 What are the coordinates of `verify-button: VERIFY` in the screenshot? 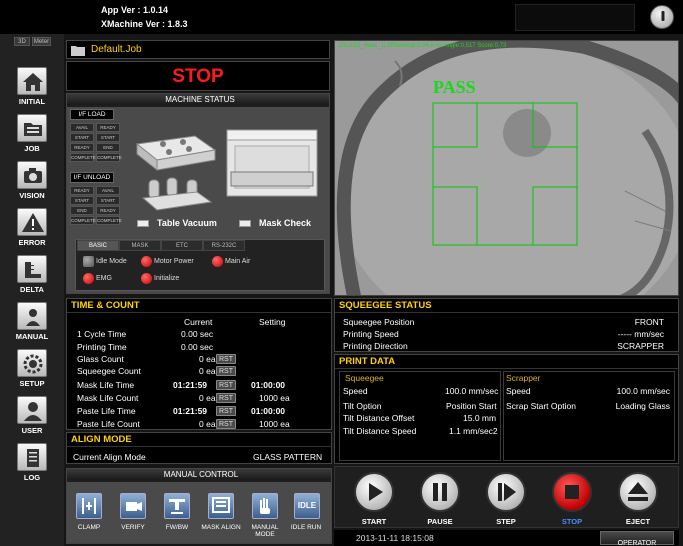 It's located at (140, 517).